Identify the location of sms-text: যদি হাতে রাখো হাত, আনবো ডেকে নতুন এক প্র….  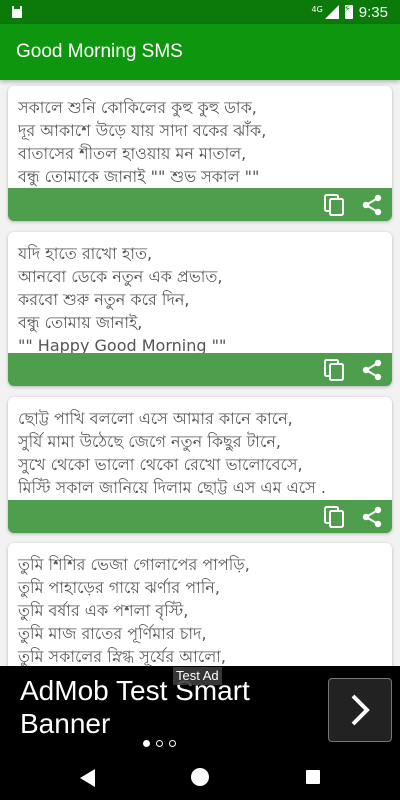
(122, 299).